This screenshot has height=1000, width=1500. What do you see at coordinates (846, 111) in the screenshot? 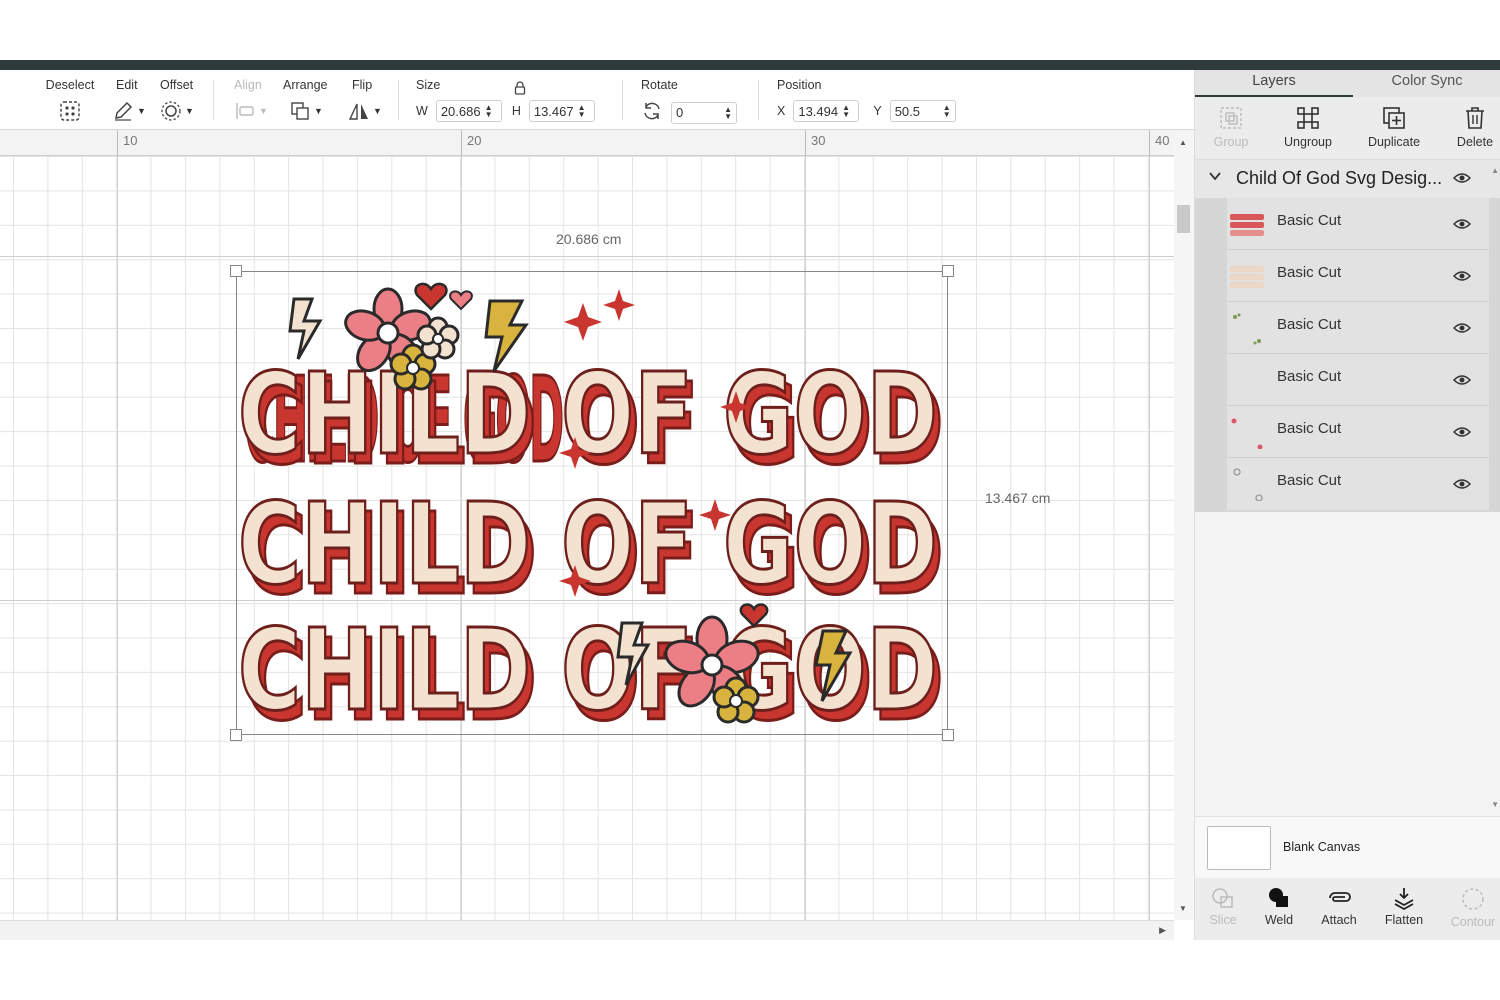
I see `x-position-stepper: ▲ ▼` at bounding box center [846, 111].